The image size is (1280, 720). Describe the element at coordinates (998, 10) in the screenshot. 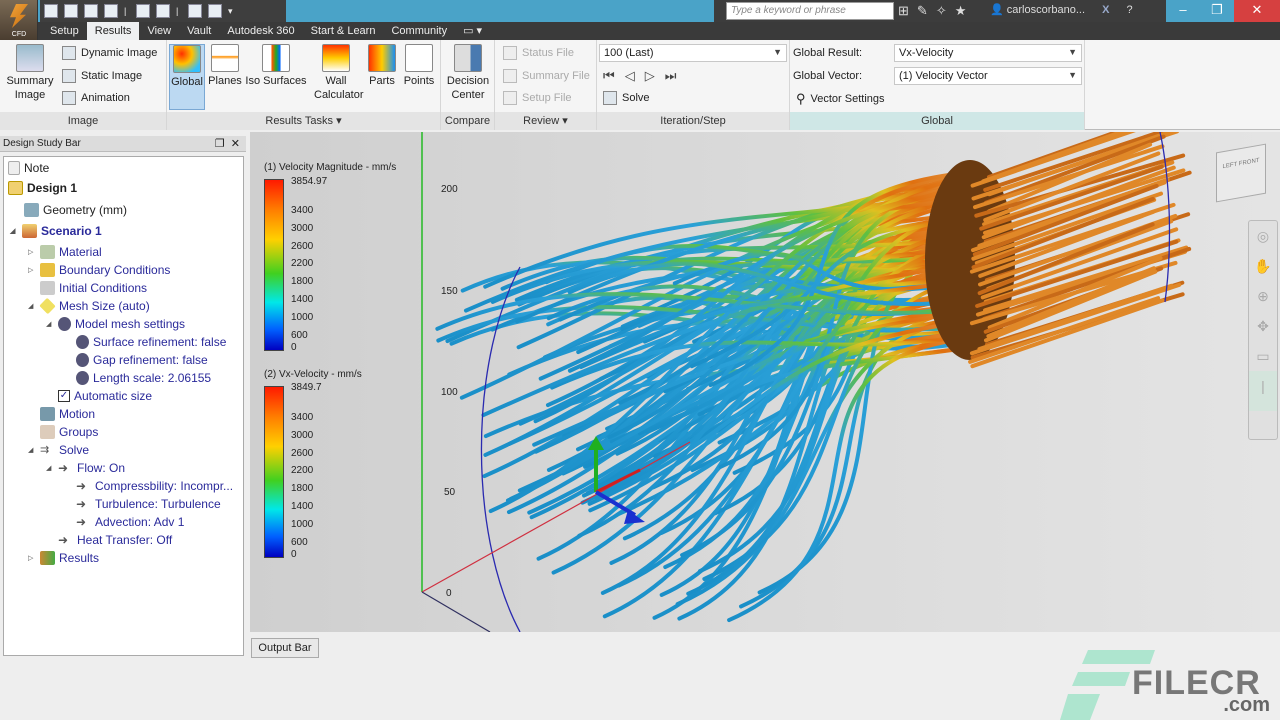

I see `user-icon: 👤` at that location.